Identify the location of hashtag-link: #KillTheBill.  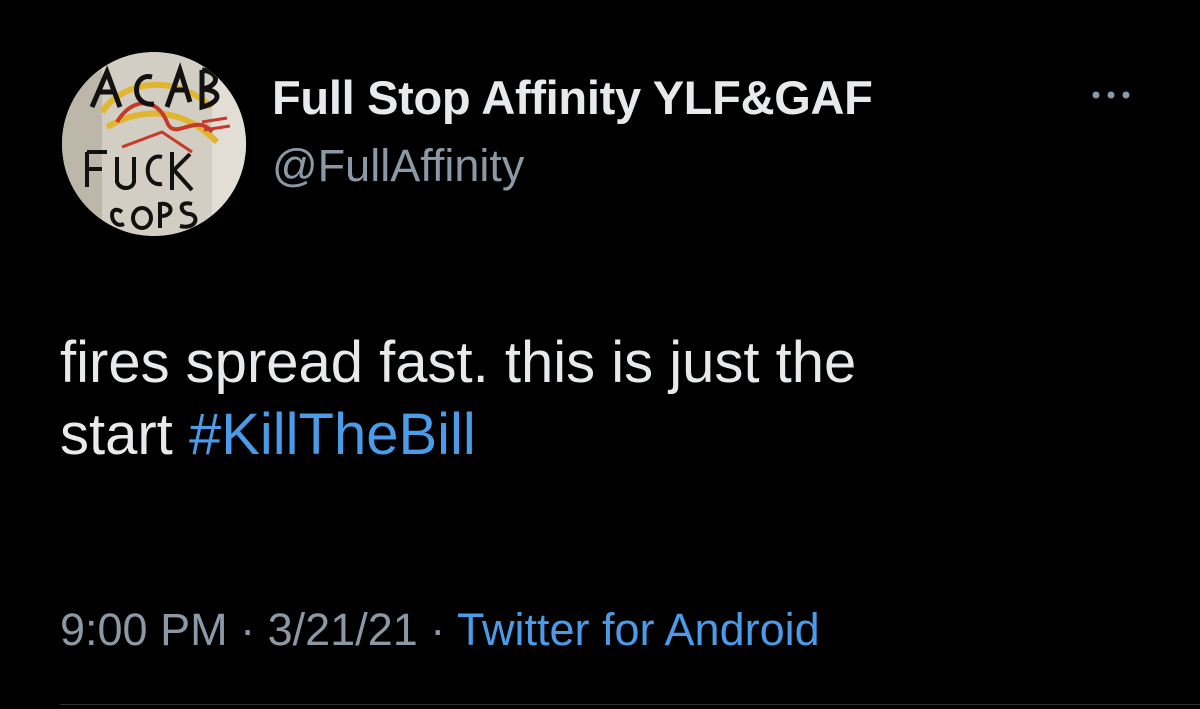
(332, 434).